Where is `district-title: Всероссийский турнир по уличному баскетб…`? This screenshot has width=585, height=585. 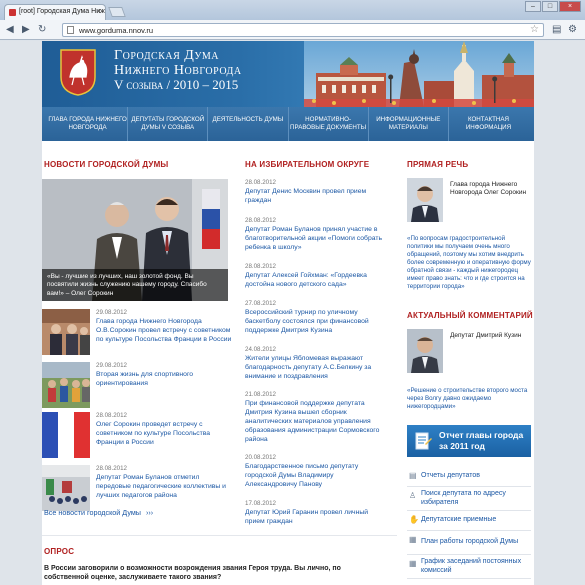 district-title: Всероссийский турнир по уличному баскетб… is located at coordinates (315, 322).